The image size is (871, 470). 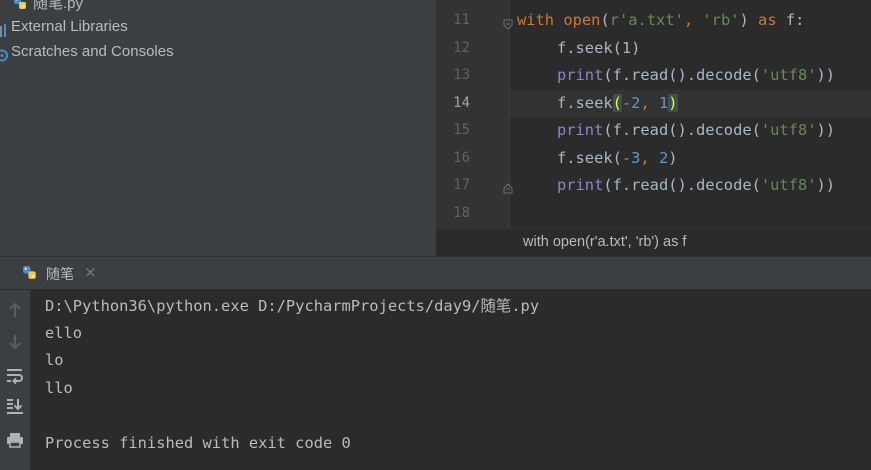 What do you see at coordinates (4, 58) in the screenshot?
I see `scratches-icon` at bounding box center [4, 58].